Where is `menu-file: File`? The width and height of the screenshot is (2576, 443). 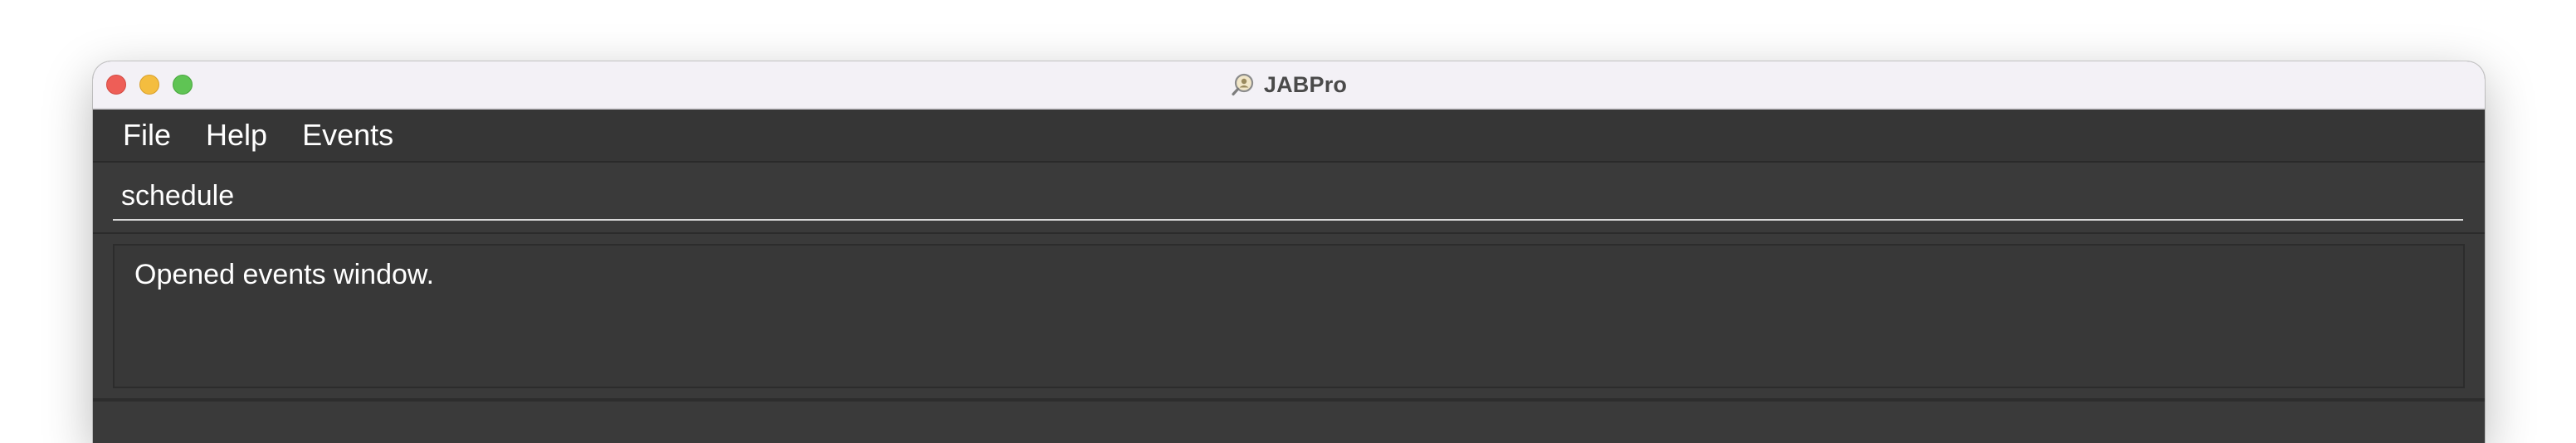
menu-file: File is located at coordinates (147, 136).